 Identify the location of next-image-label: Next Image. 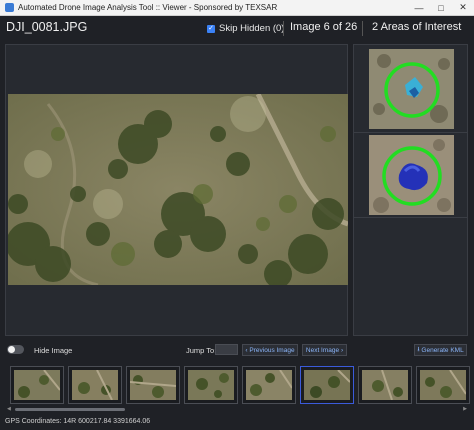
(322, 350).